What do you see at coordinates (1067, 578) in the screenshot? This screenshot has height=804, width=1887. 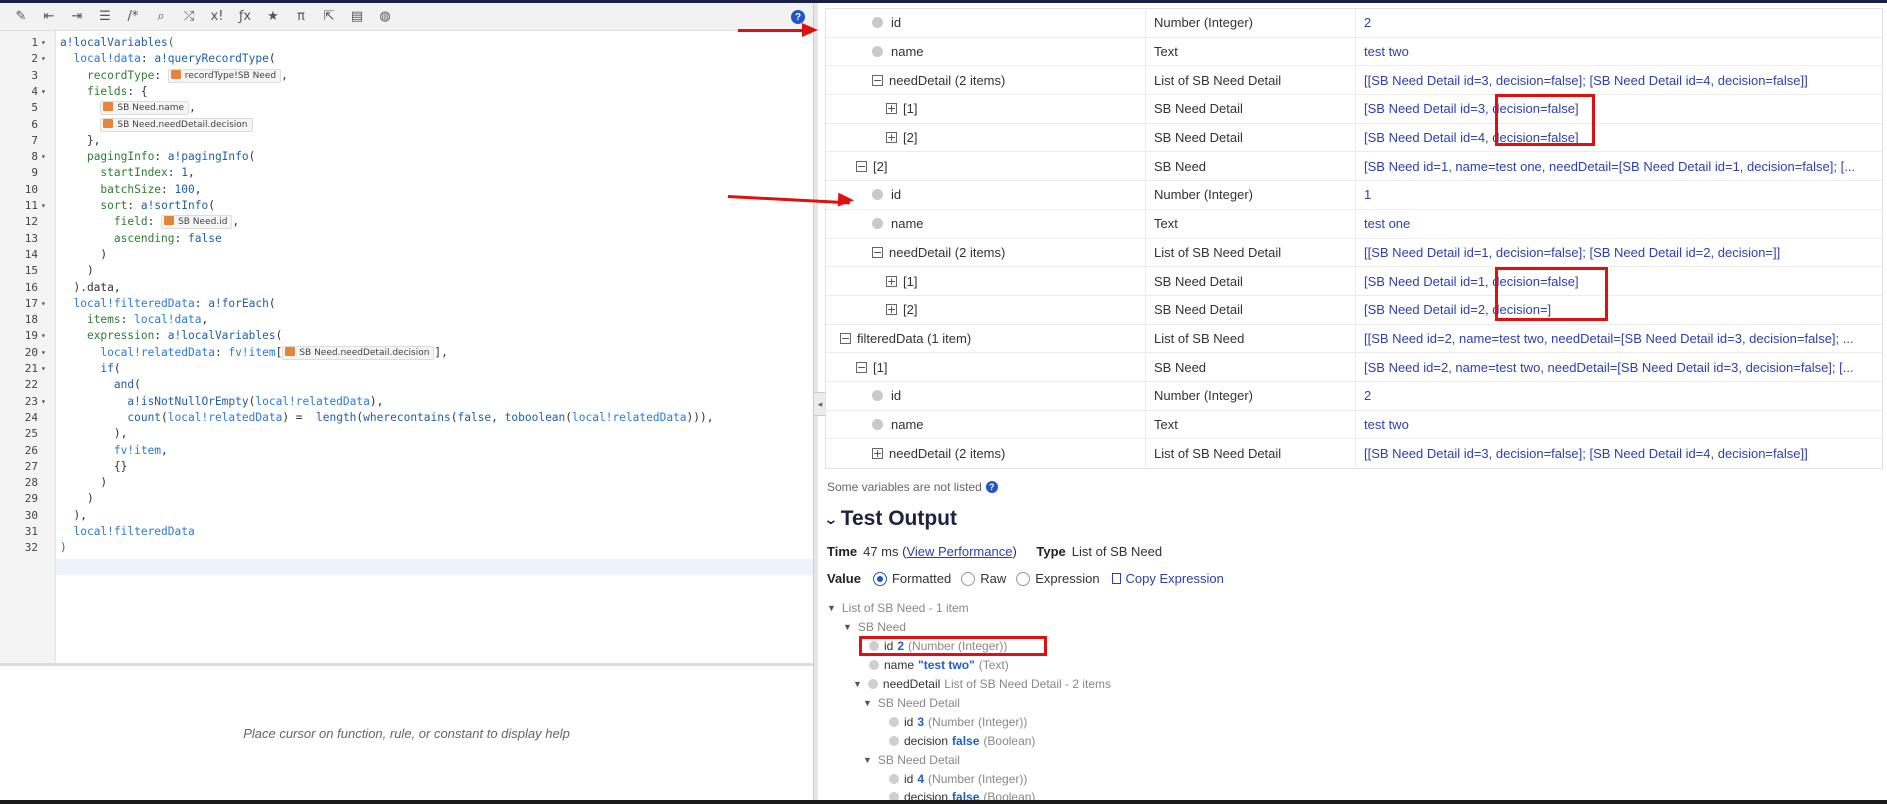 I see `expression-label: Expression` at bounding box center [1067, 578].